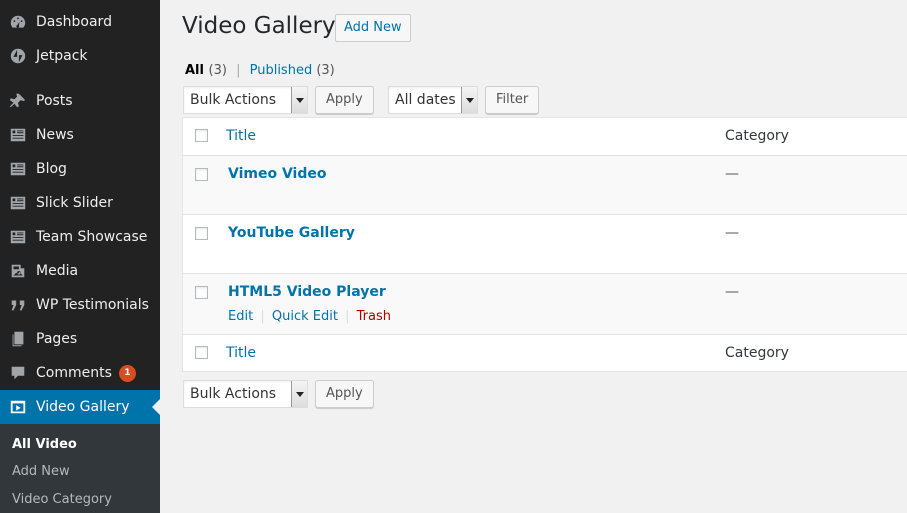 The width and height of the screenshot is (907, 513). What do you see at coordinates (18, 339) in the screenshot?
I see `pages-icon` at bounding box center [18, 339].